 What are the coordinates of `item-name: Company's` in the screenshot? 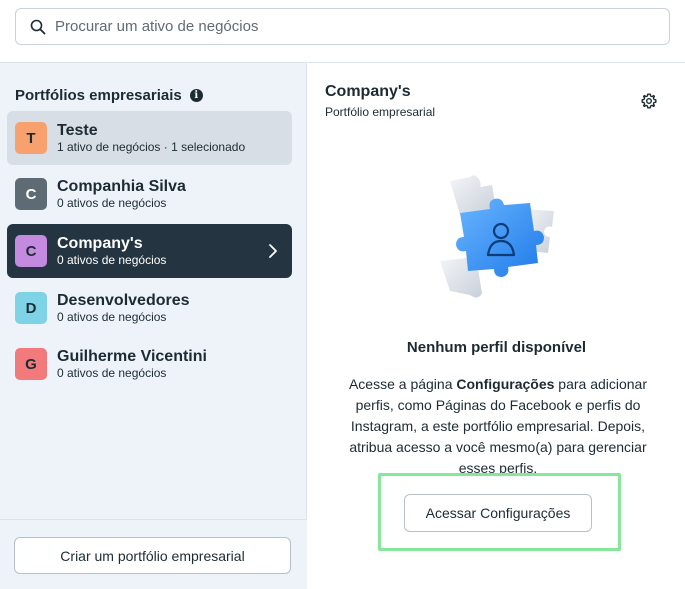 It's located at (100, 243).